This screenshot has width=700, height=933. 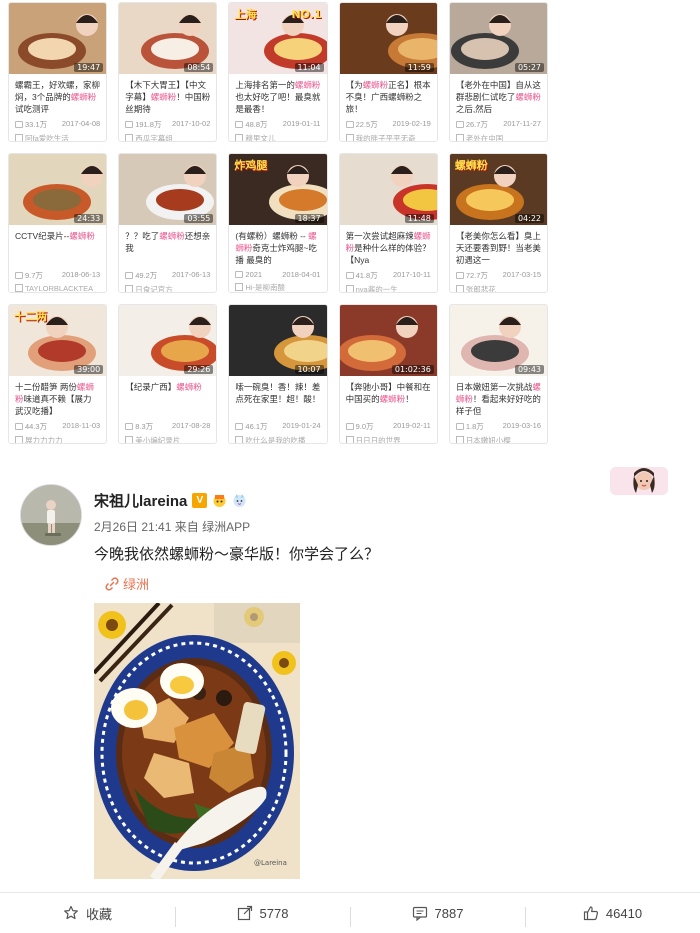 I want to click on video-author: 吃什么是我的吃播, so click(x=277, y=439).